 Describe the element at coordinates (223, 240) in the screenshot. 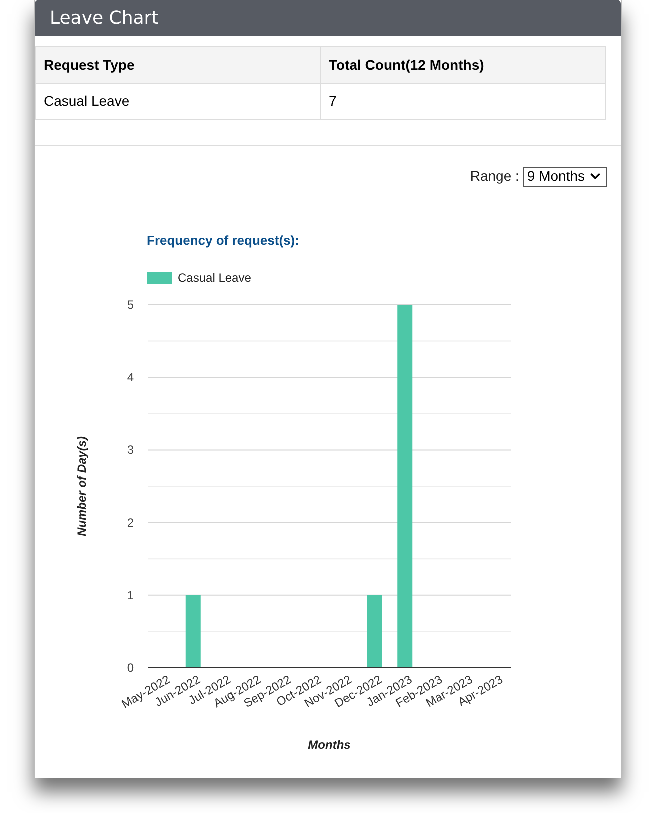

I see `chart-title: Frequency of request(s):` at that location.